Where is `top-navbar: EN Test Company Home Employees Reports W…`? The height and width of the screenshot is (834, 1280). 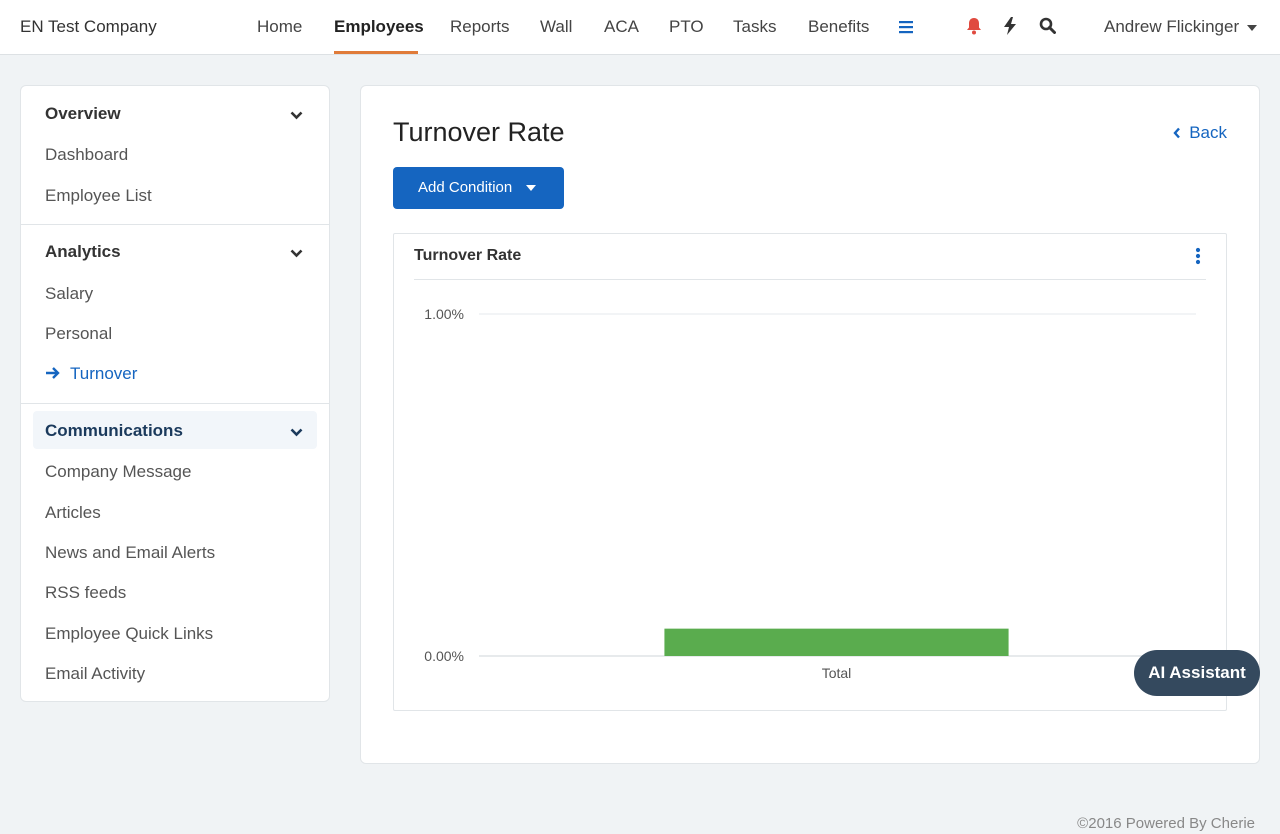
top-navbar: EN Test Company Home Employees Reports W… is located at coordinates (640, 27).